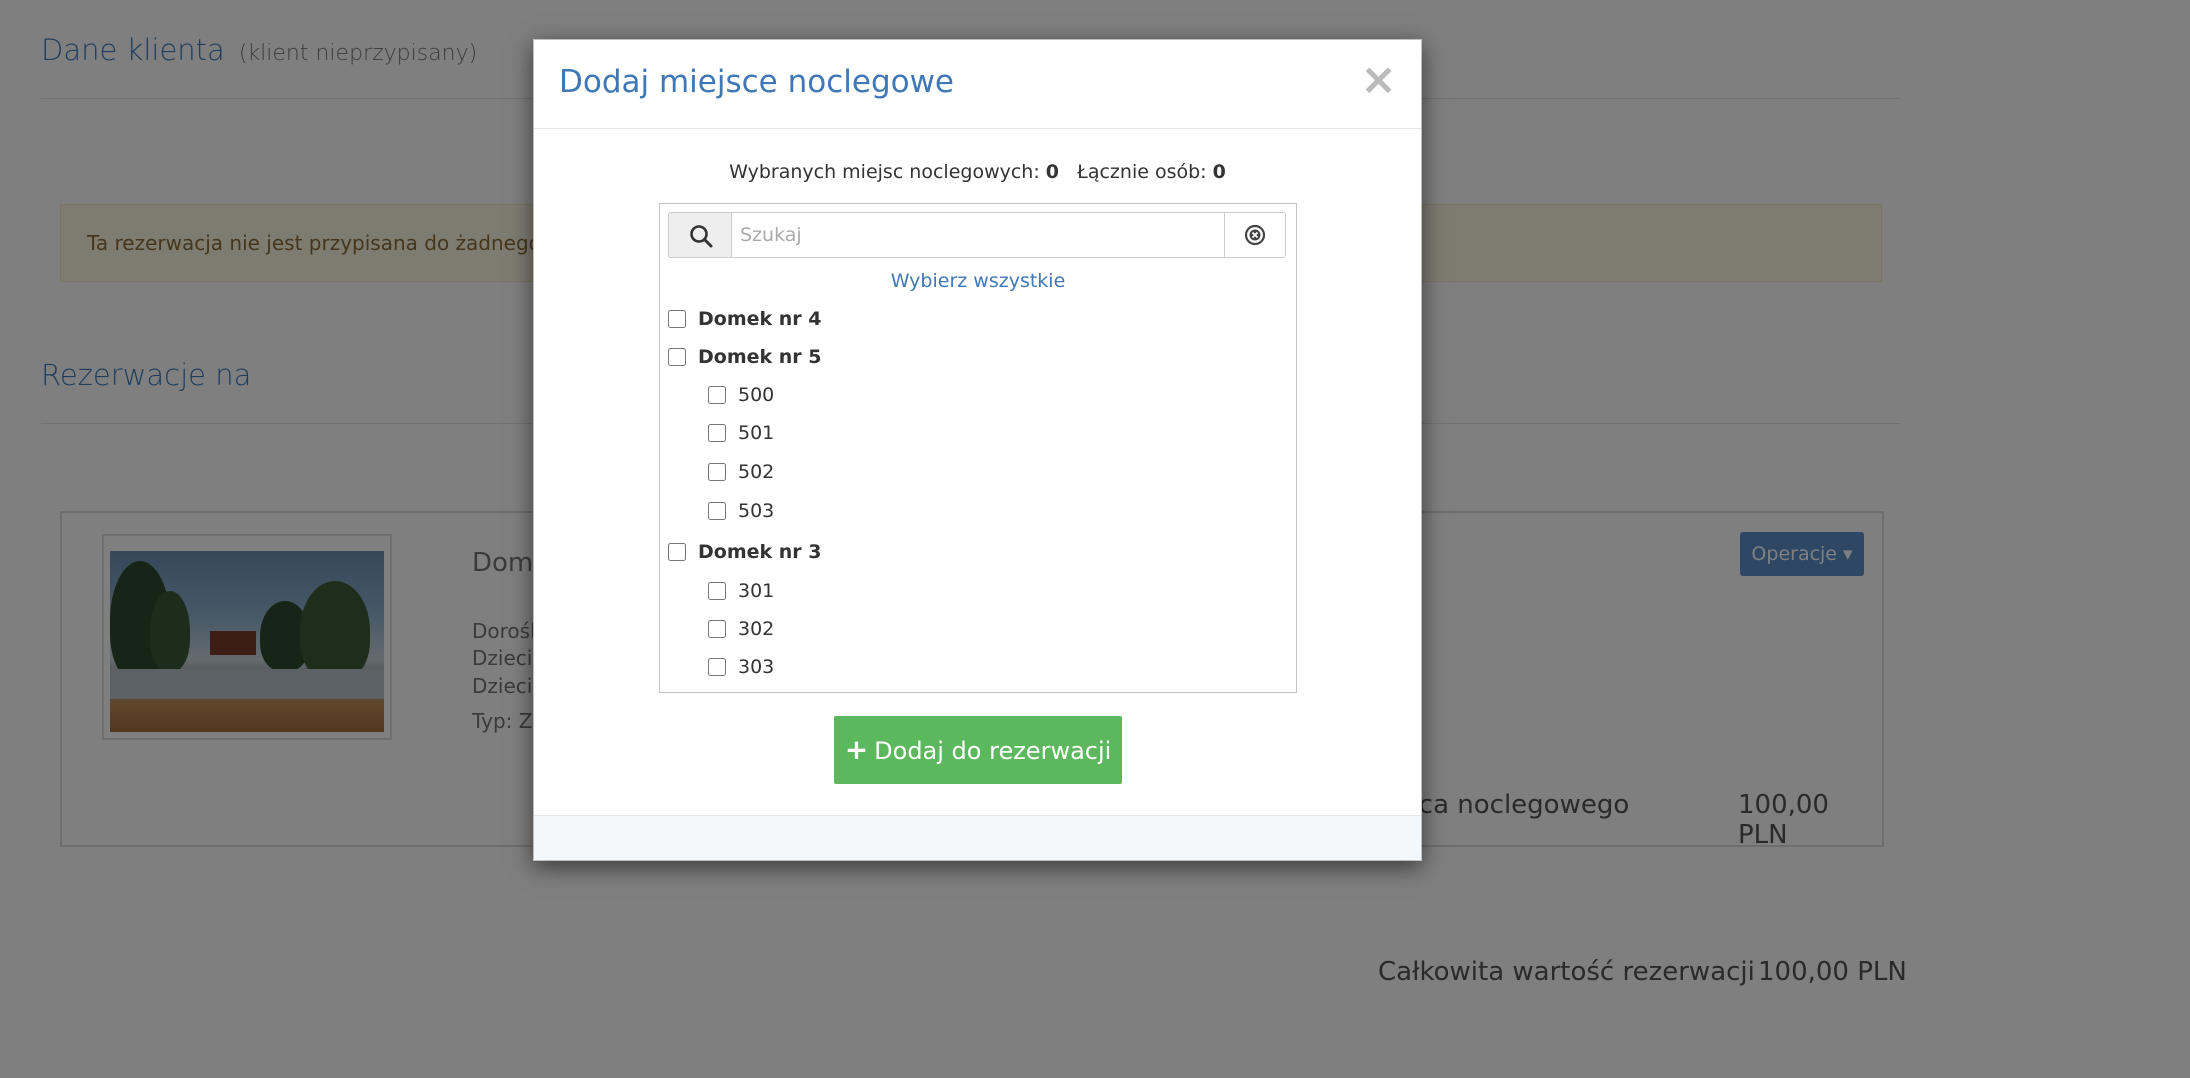  I want to click on add-to-reservation-button: + Dodaj do rezerwacji, so click(978, 750).